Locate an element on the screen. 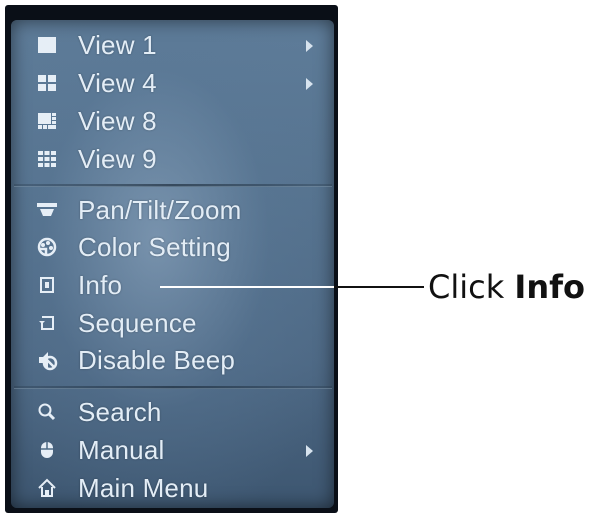 The image size is (602, 518). callout-instruction: Click Info is located at coordinates (506, 287).